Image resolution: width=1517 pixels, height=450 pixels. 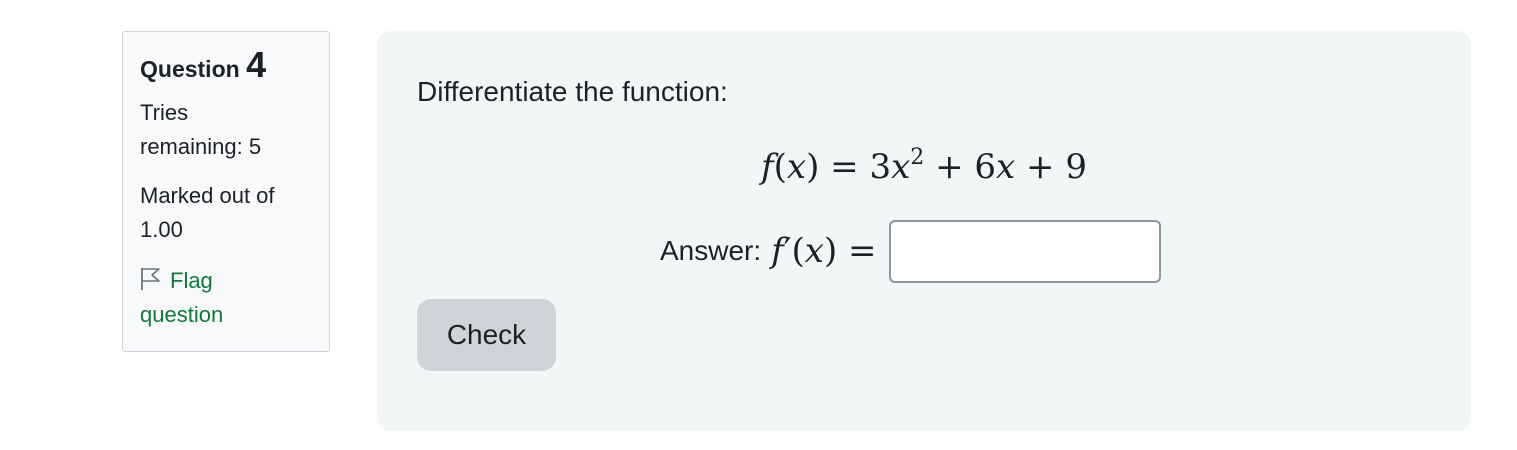 I want to click on eq-var-a: x, so click(x=901, y=167).